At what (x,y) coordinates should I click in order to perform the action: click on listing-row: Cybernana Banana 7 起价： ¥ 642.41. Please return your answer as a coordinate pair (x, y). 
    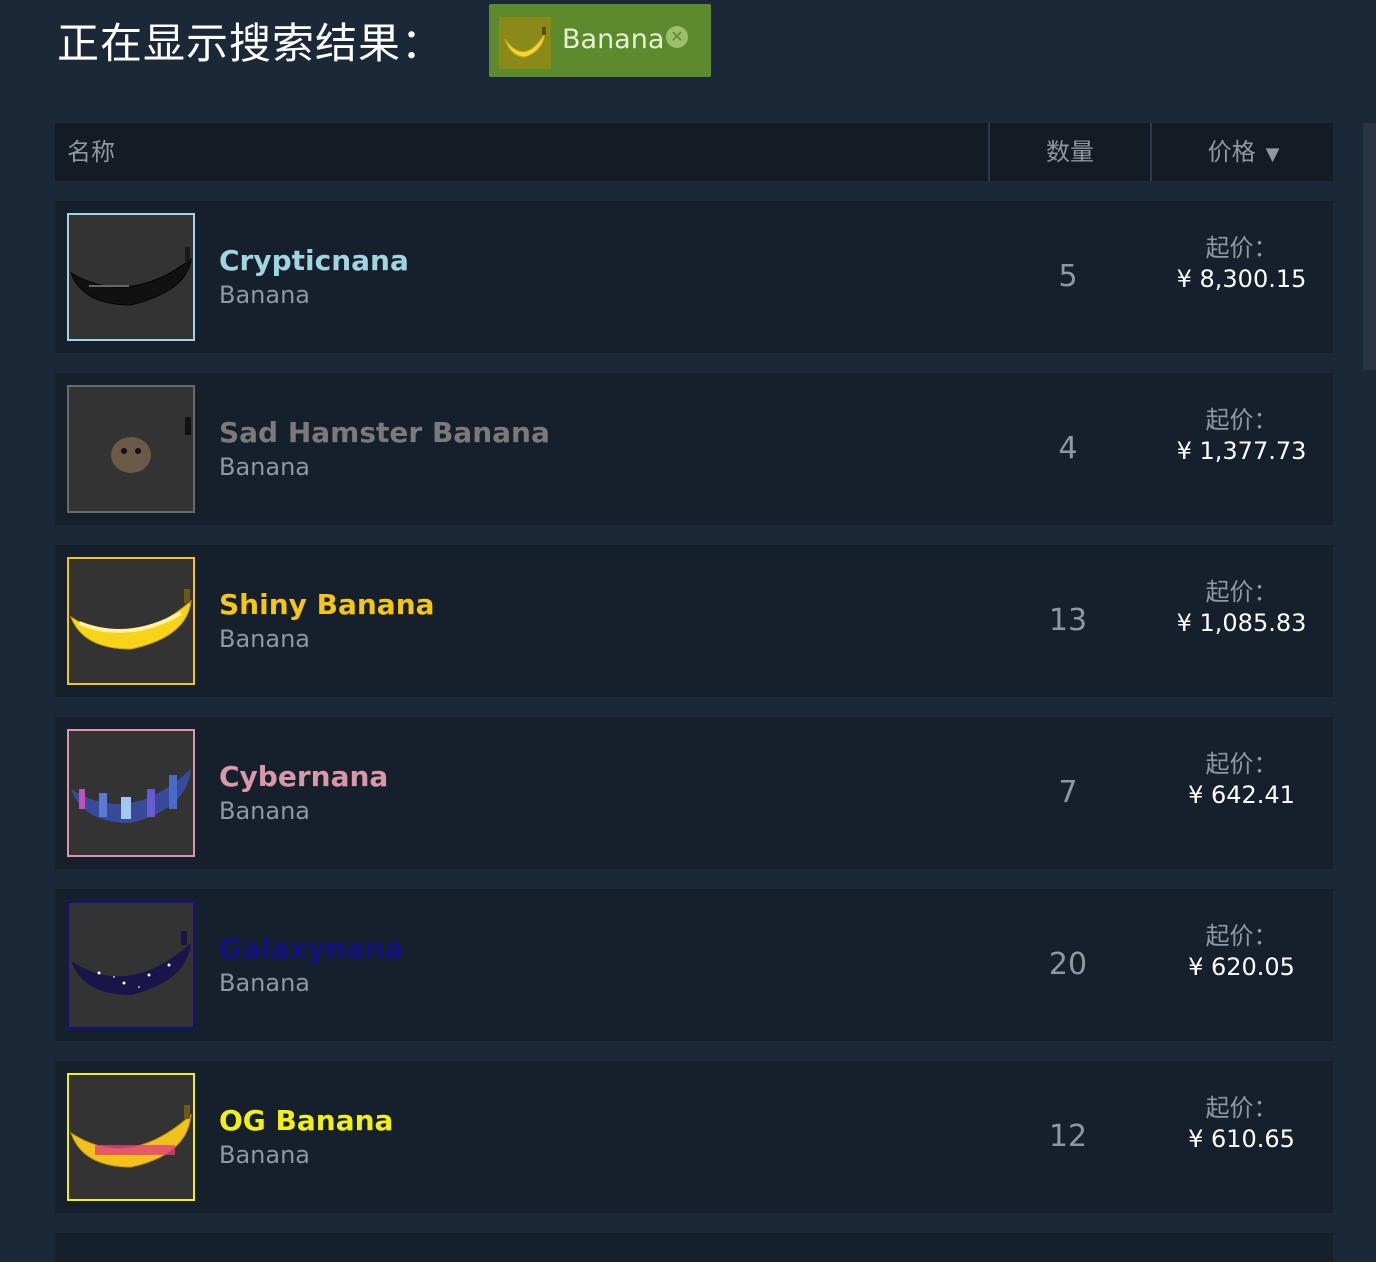
    Looking at the image, I should click on (694, 793).